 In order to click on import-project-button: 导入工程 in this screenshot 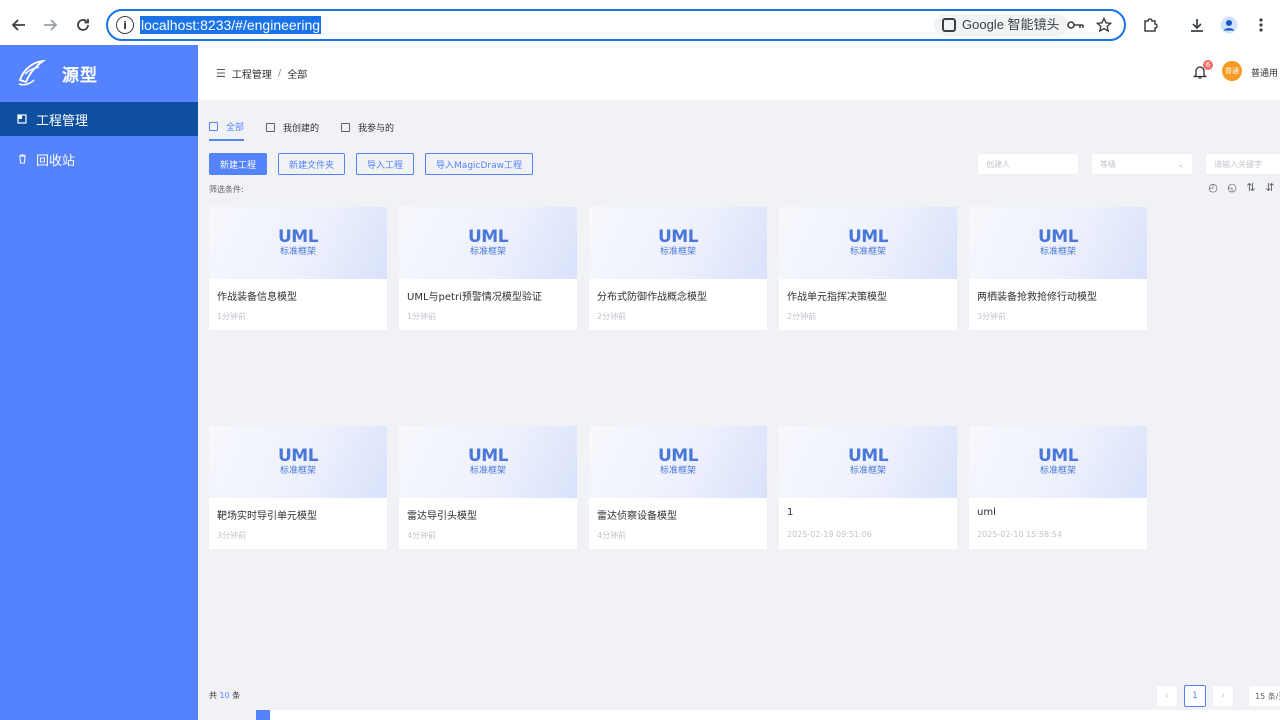, I will do `click(385, 164)`.